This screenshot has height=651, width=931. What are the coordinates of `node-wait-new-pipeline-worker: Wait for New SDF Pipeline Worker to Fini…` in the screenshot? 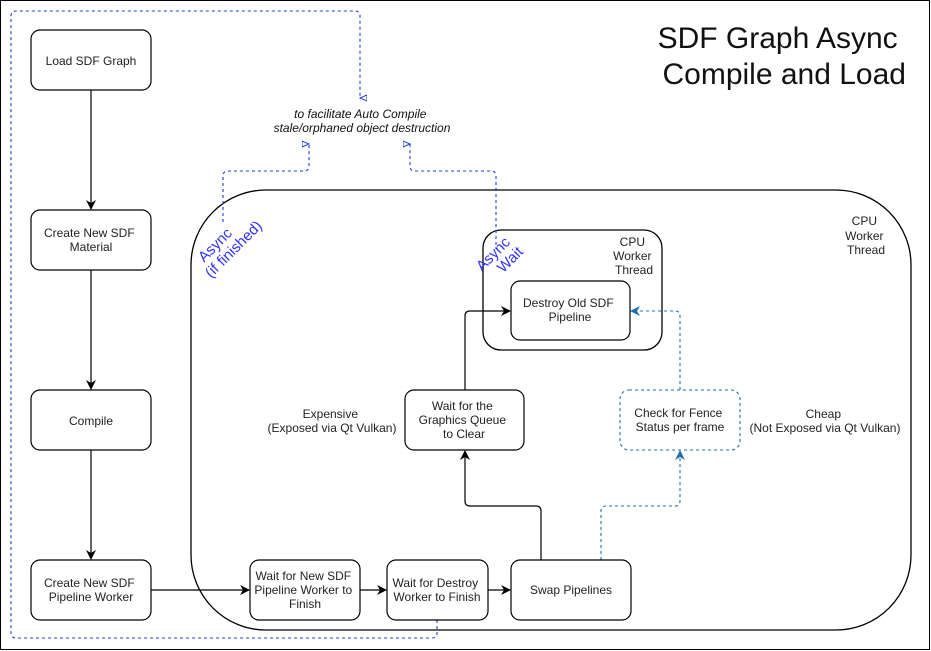 It's located at (305, 590).